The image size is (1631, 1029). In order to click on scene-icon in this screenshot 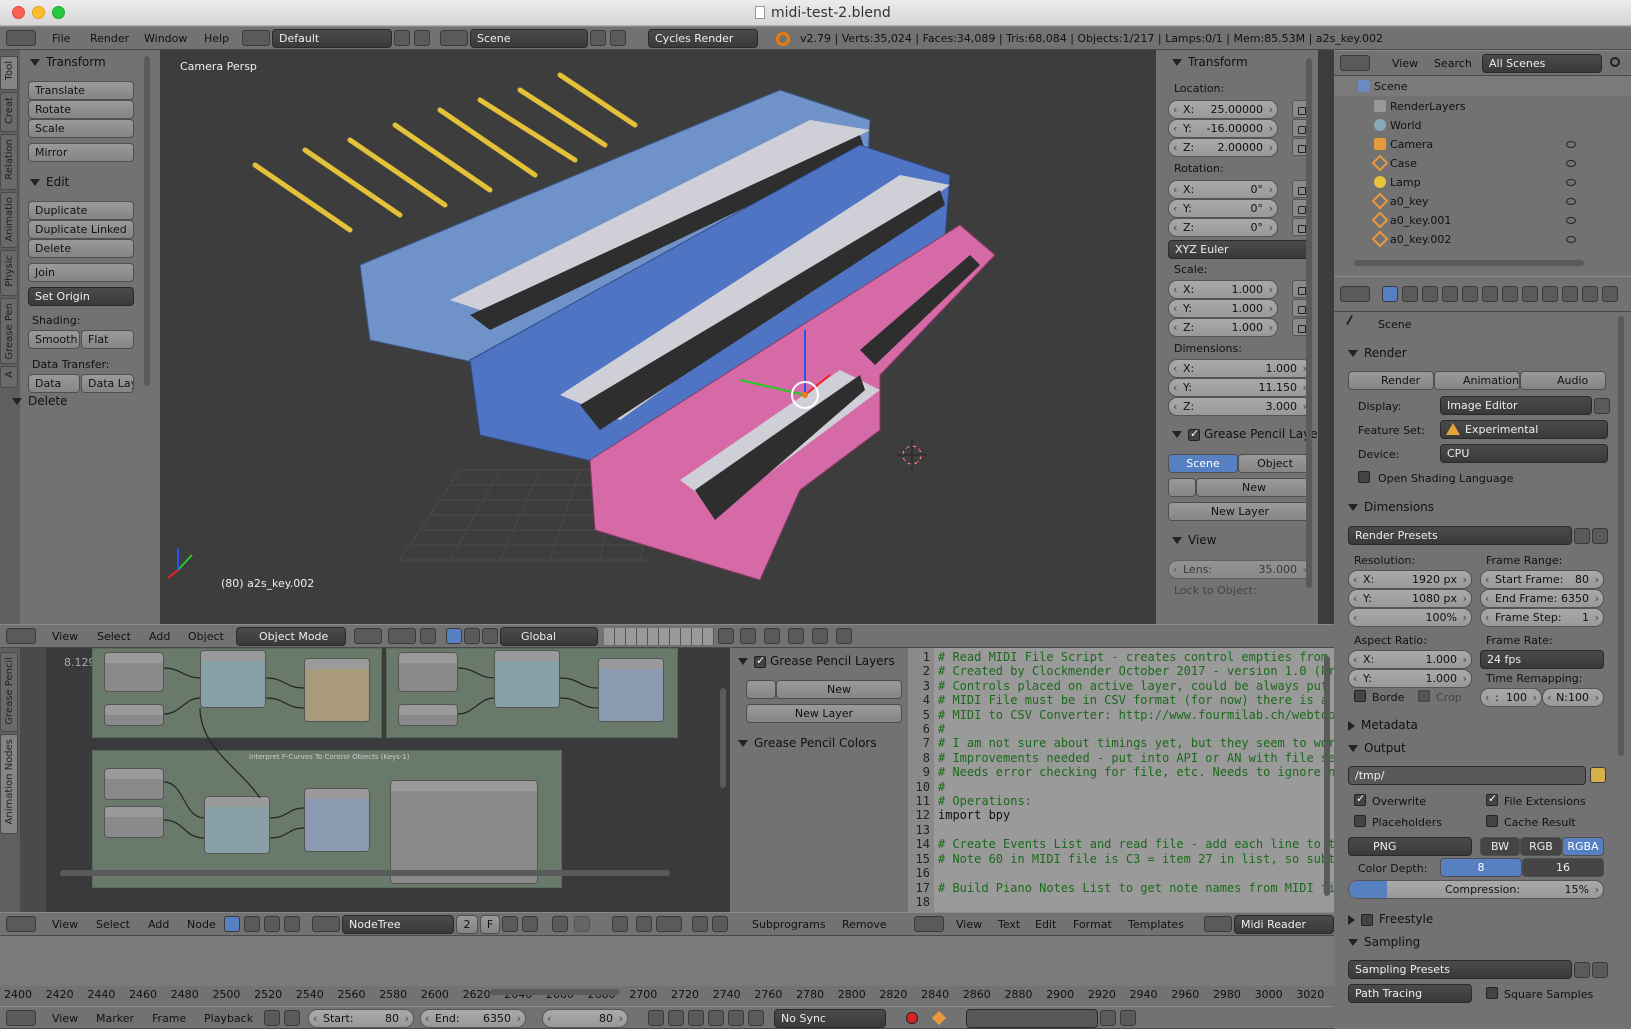, I will do `click(454, 38)`.